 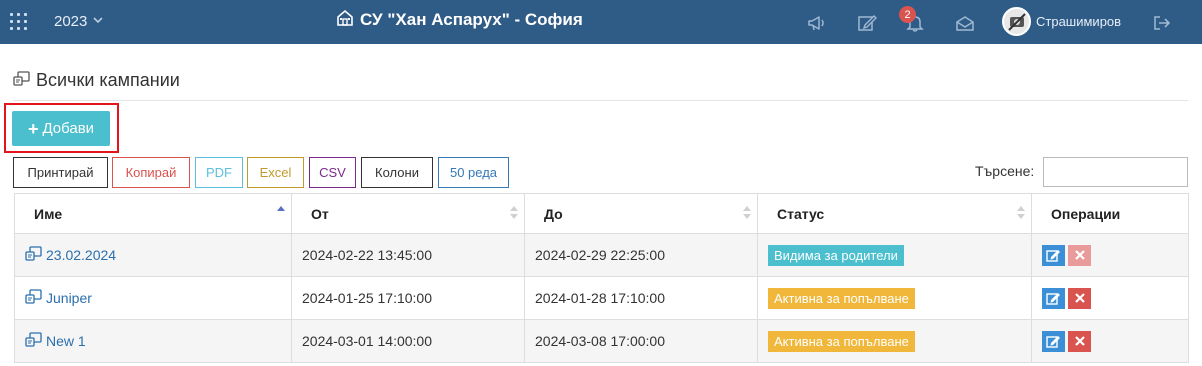 I want to click on columns-label: Колони, so click(x=397, y=172).